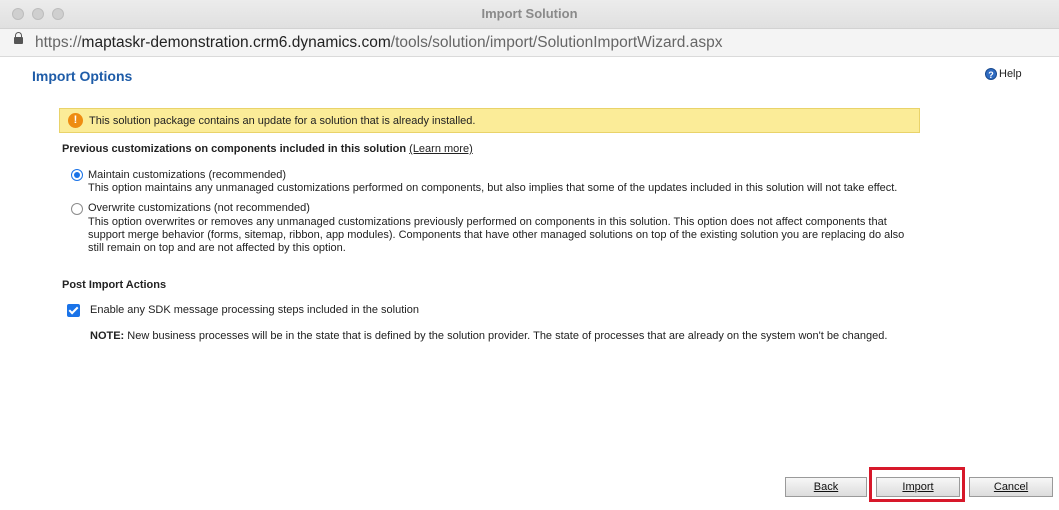  I want to click on back-button: Back, so click(826, 487).